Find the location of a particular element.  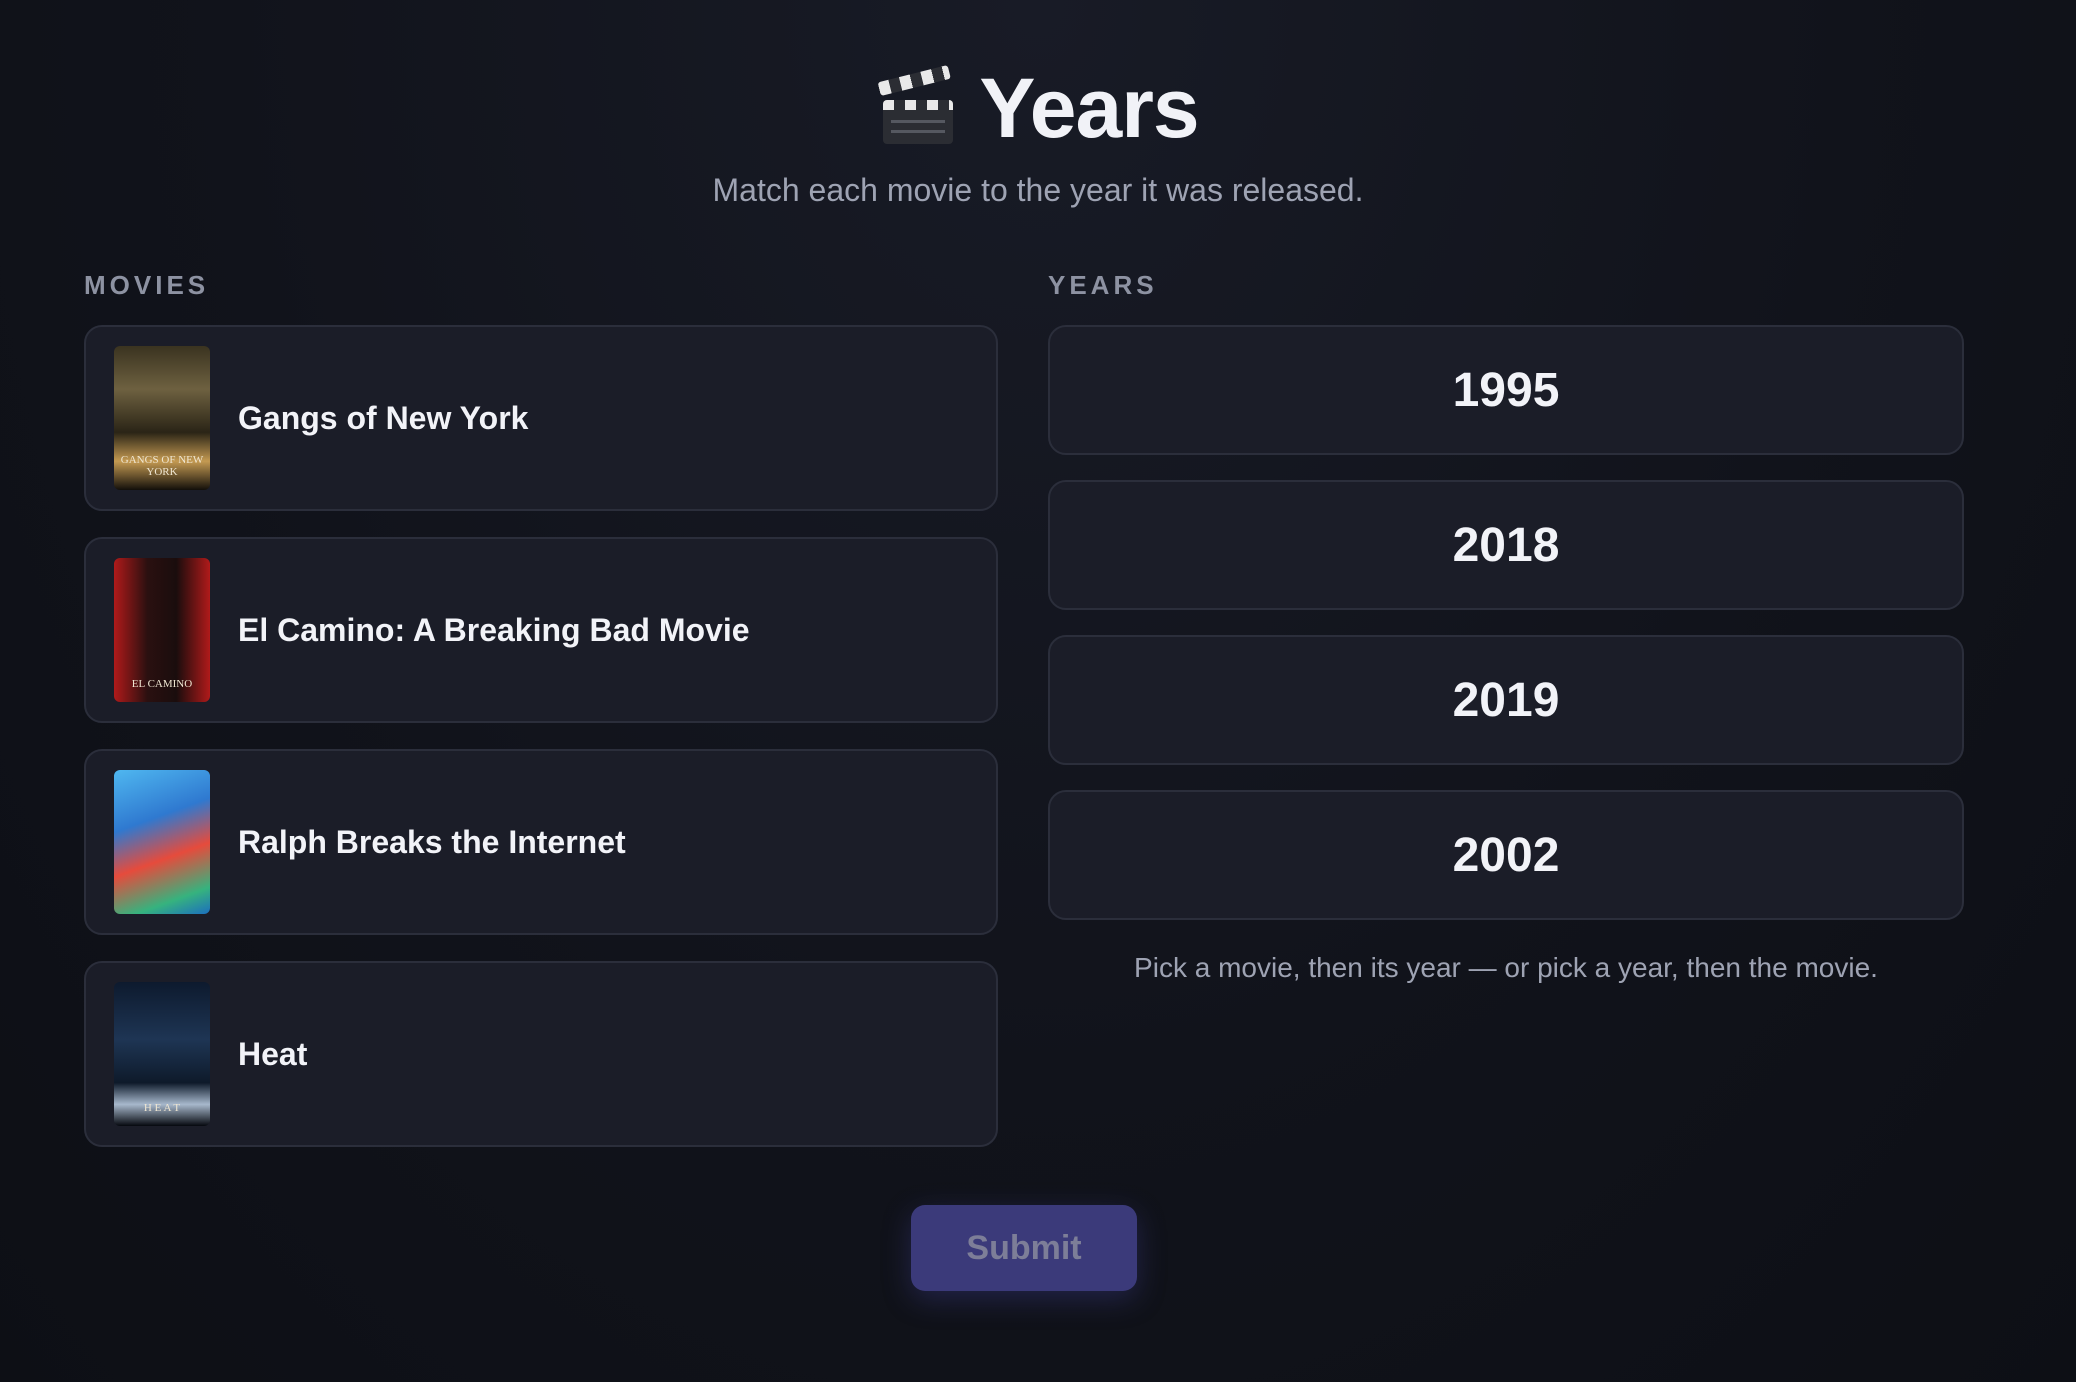

year-card-2019: 2019 is located at coordinates (1506, 700).